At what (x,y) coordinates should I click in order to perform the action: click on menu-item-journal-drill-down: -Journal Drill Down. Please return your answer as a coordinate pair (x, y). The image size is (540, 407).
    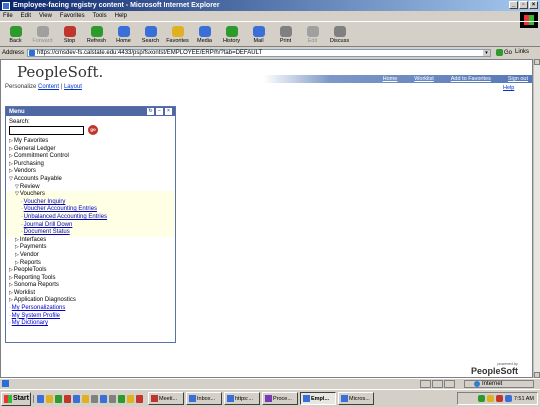
    Looking at the image, I should click on (90, 225).